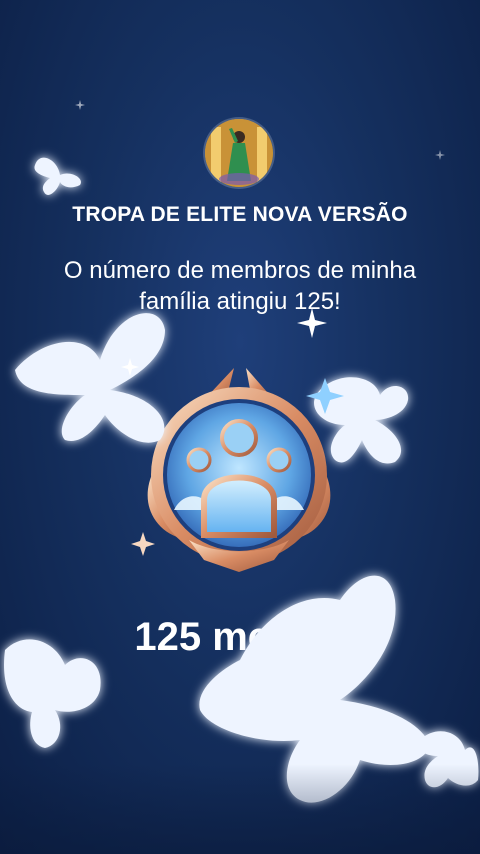  What do you see at coordinates (57, 176) in the screenshot?
I see `butterfly-icon` at bounding box center [57, 176].